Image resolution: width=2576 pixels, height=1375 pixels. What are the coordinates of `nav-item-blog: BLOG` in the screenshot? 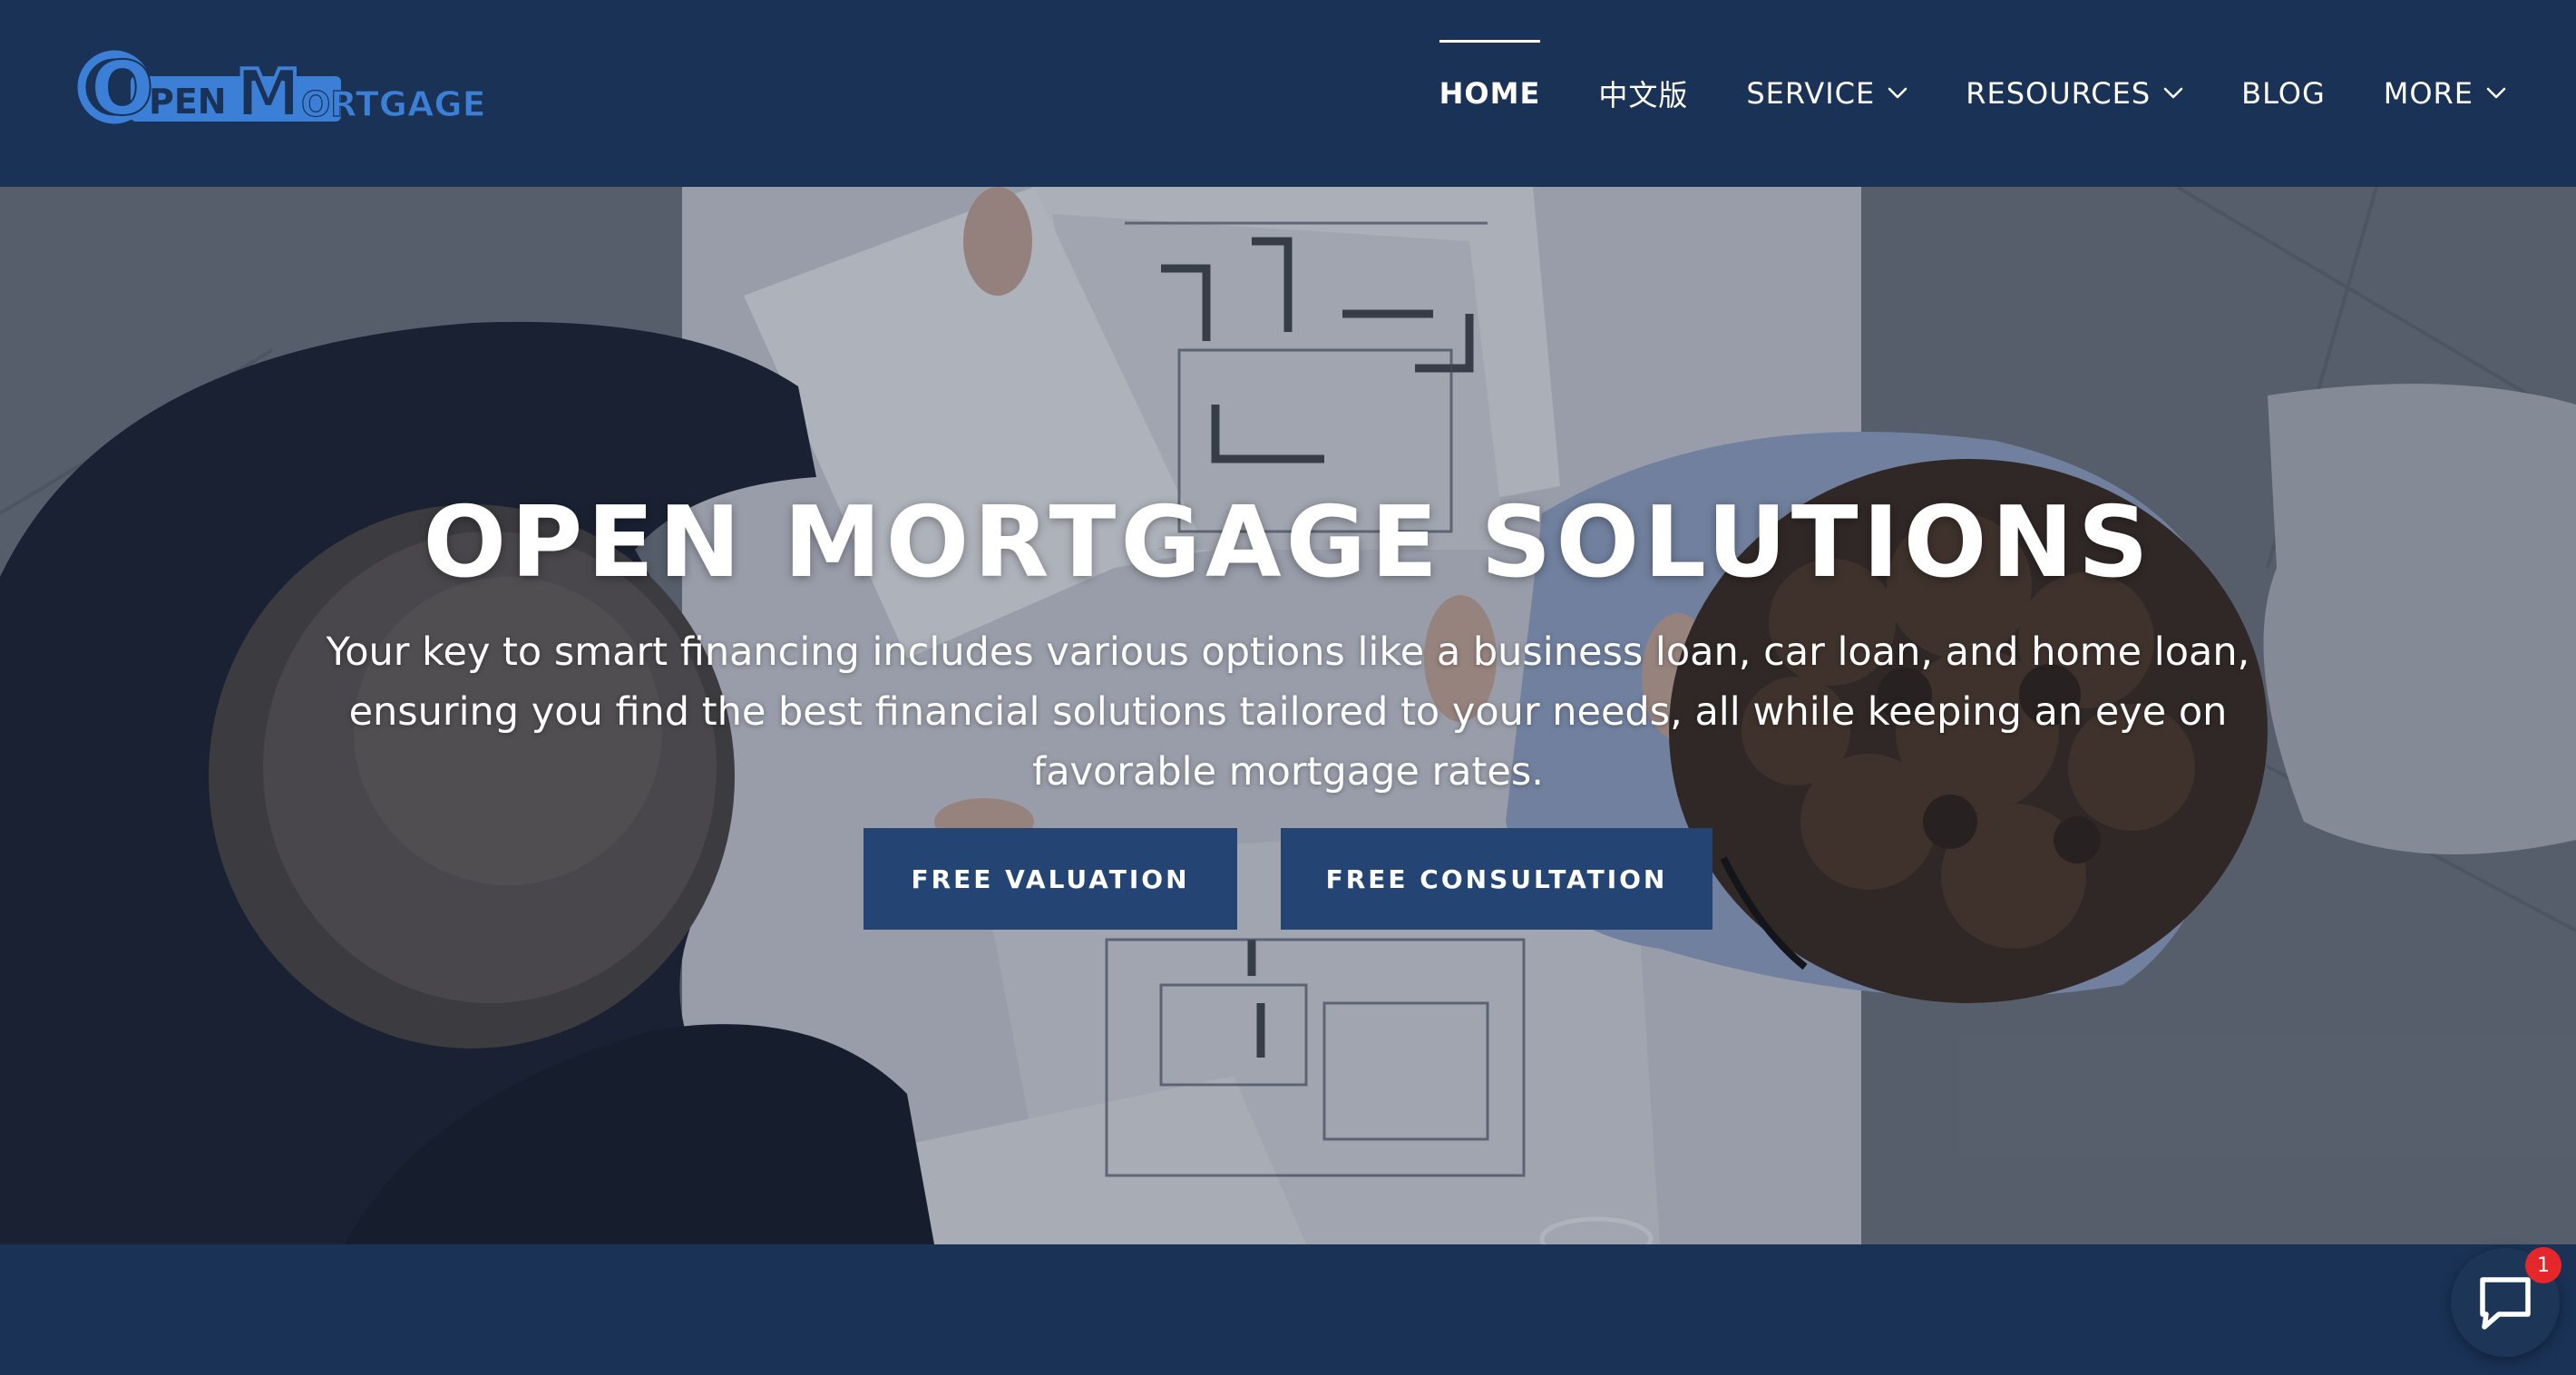 It's located at (2283, 93).